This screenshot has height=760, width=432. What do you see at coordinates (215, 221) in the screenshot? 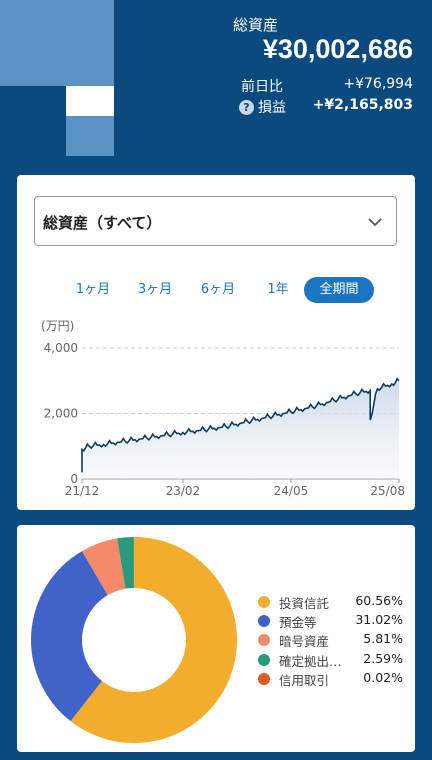
I see `asset-category-select: 総資産（すべて）` at bounding box center [215, 221].